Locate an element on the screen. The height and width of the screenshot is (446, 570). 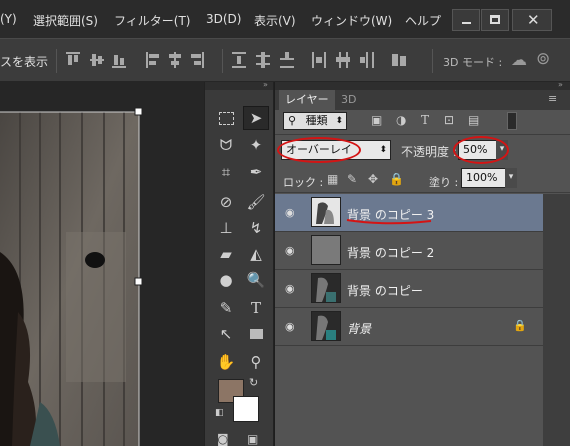
eraser-tool-icon: ▰ is located at coordinates (226, 254).